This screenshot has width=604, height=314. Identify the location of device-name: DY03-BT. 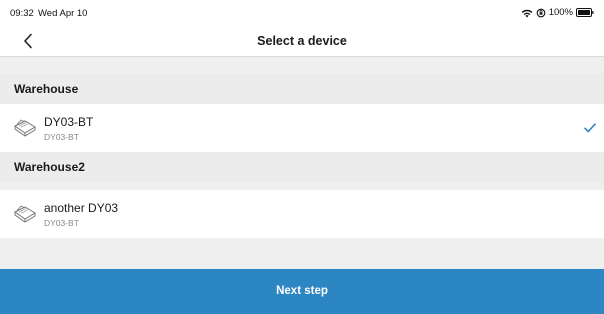
(69, 122).